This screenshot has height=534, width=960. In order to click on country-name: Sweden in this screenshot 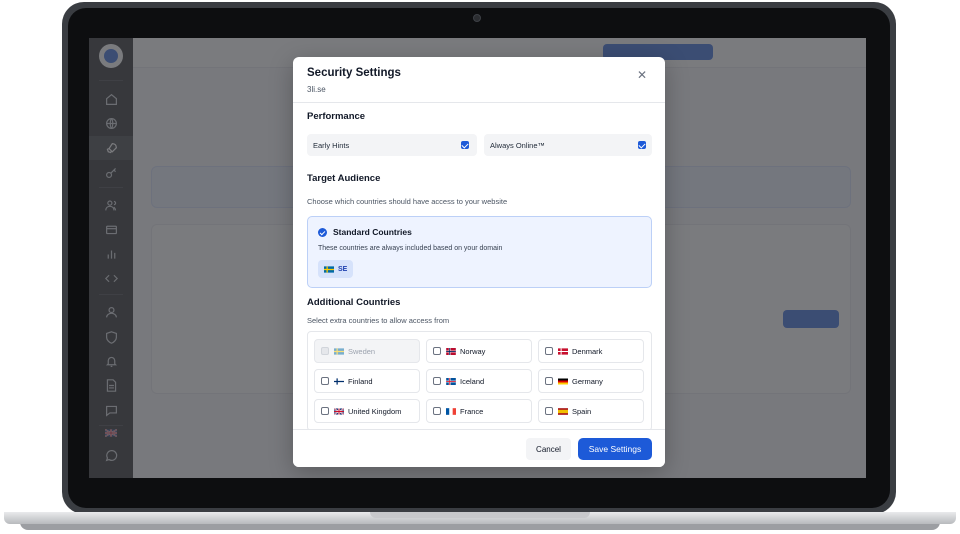, I will do `click(362, 351)`.